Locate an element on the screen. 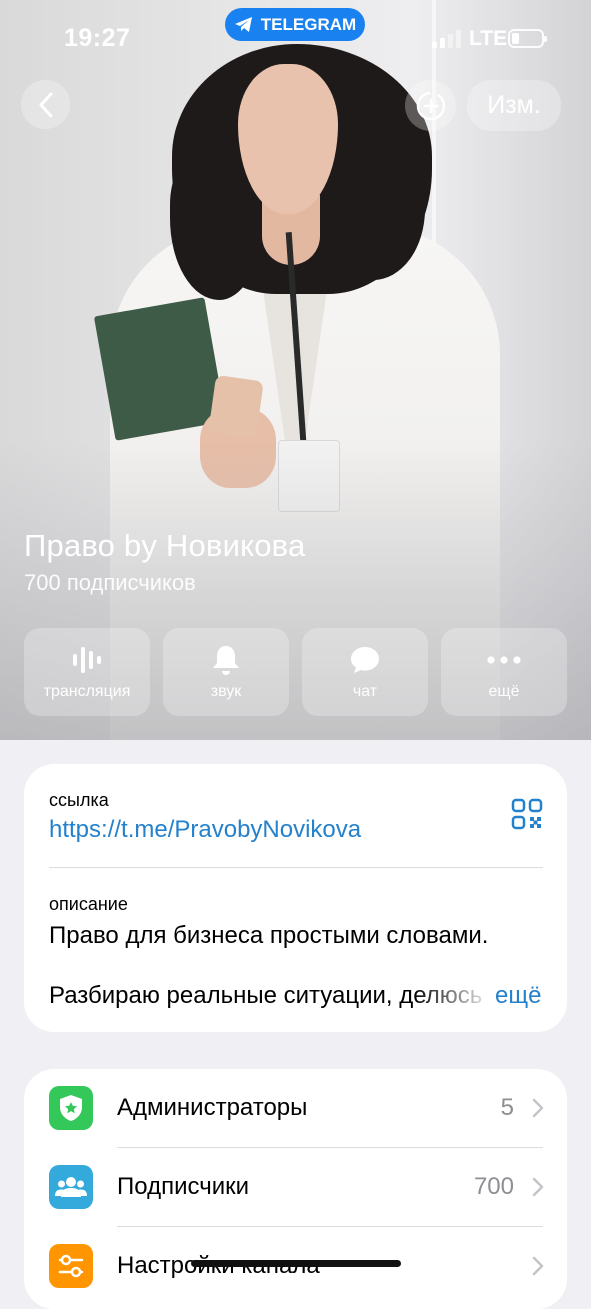 This screenshot has width=591, height=1309. sliders-icon is located at coordinates (71, 1266).